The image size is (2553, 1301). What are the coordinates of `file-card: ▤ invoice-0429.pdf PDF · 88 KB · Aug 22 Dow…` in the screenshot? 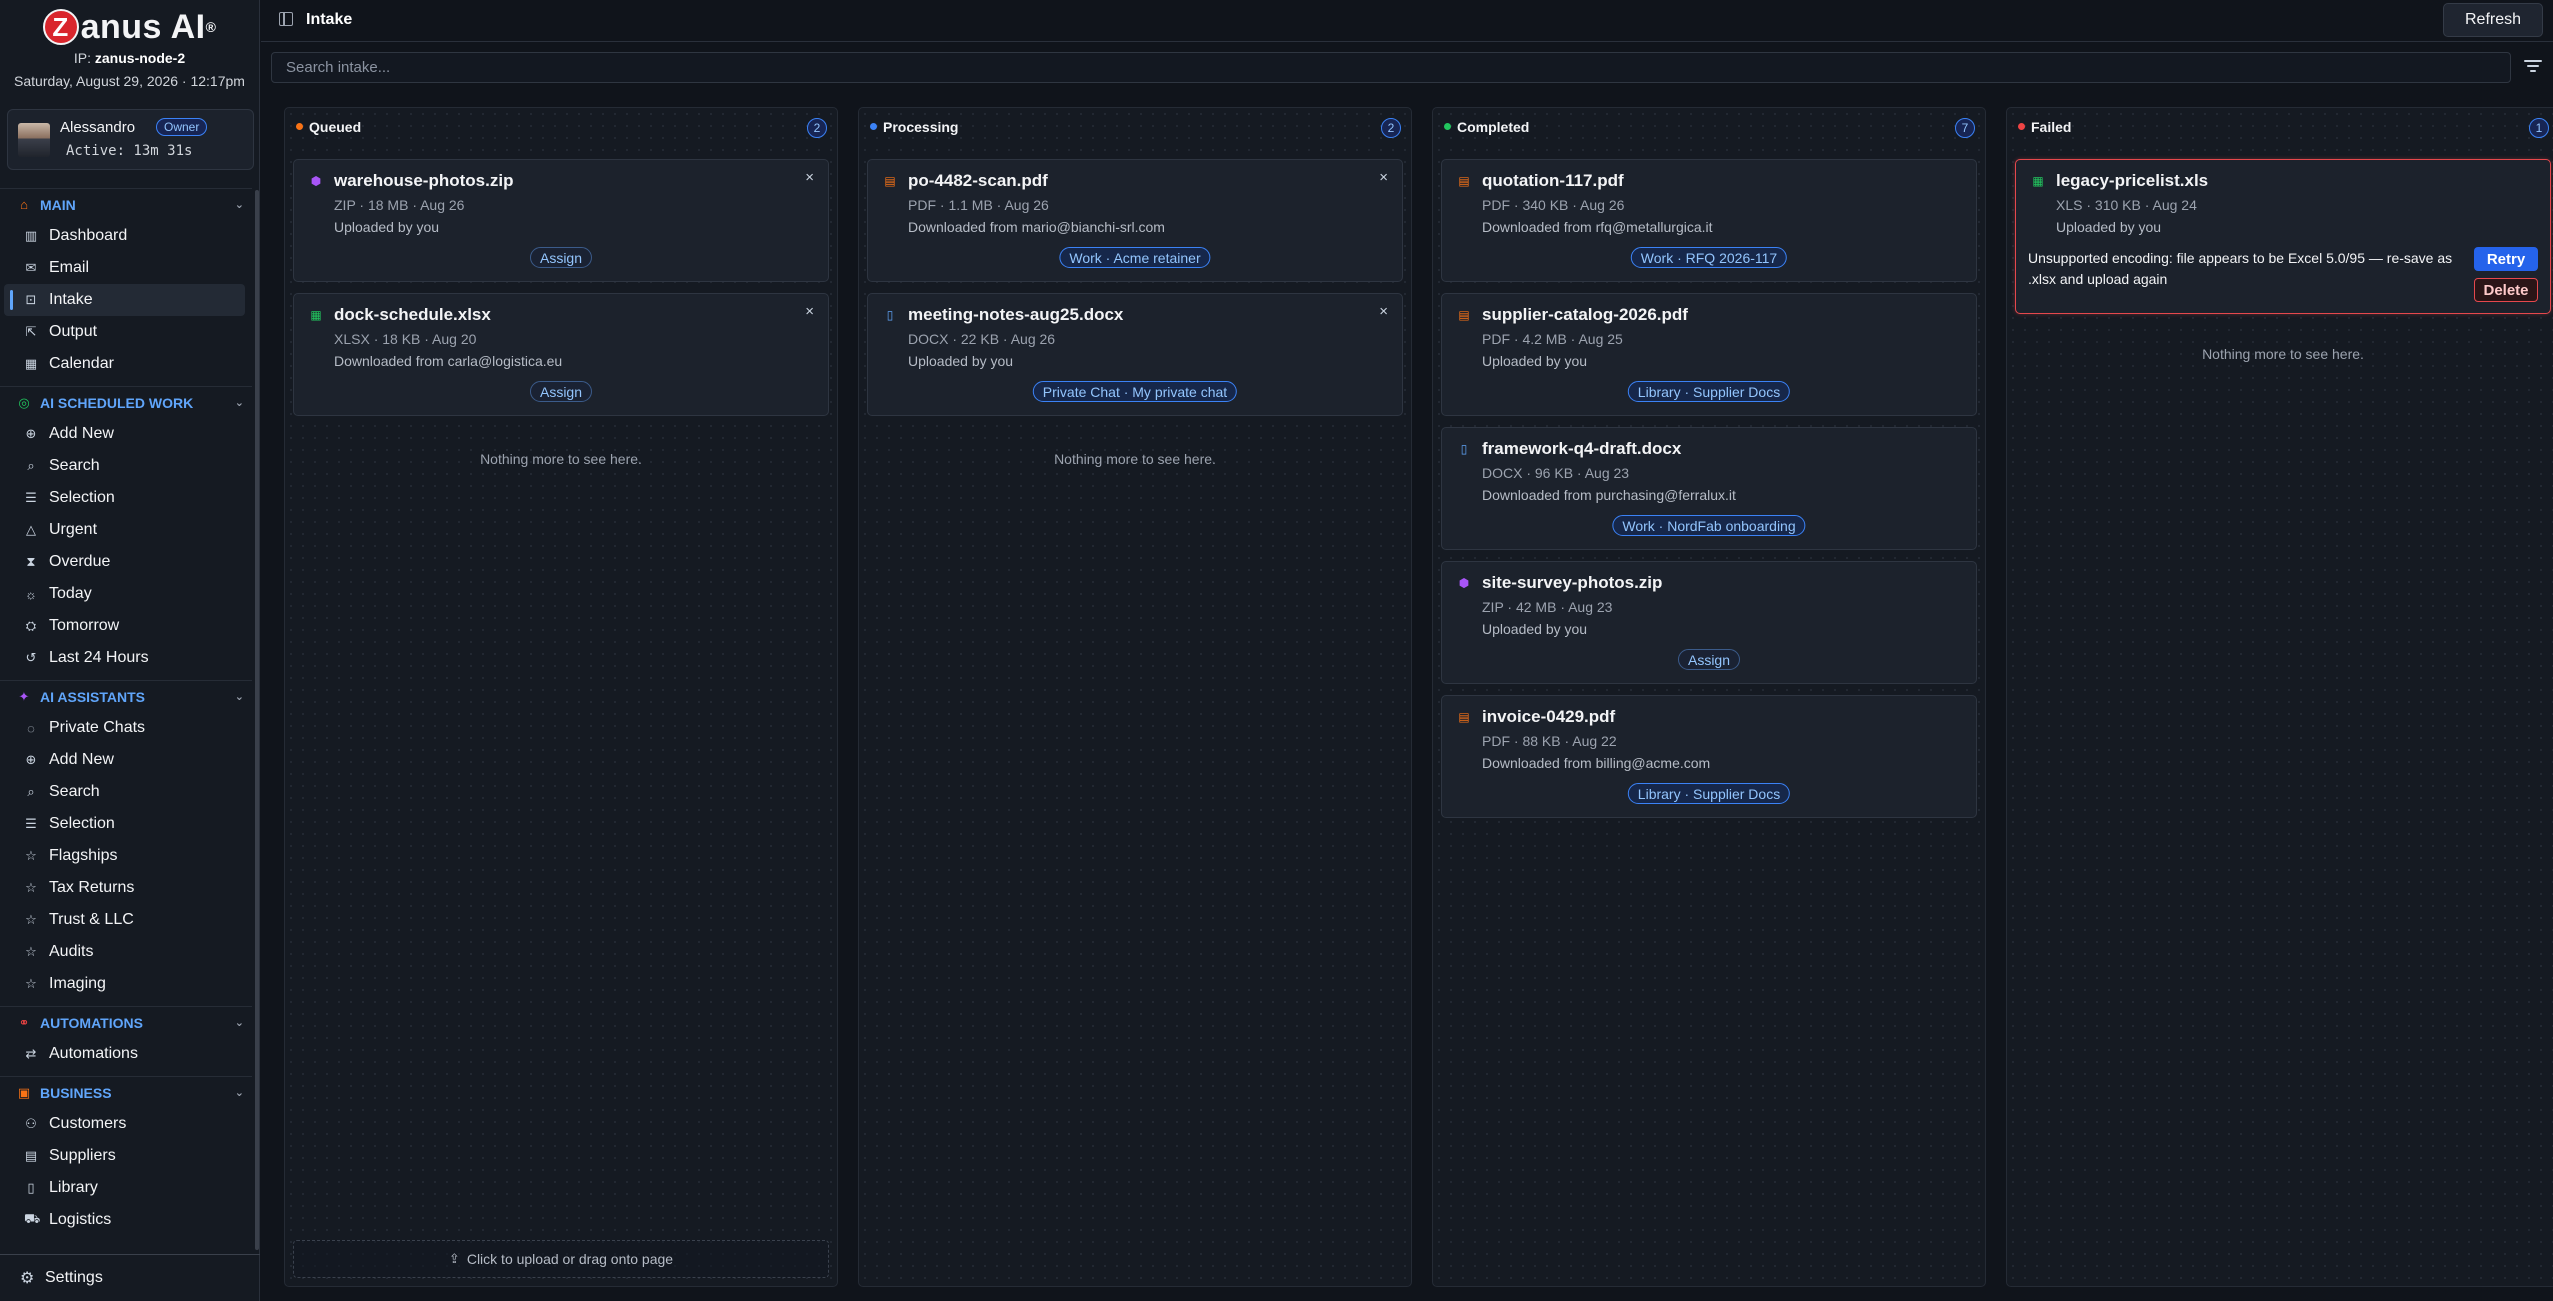 It's located at (1709, 756).